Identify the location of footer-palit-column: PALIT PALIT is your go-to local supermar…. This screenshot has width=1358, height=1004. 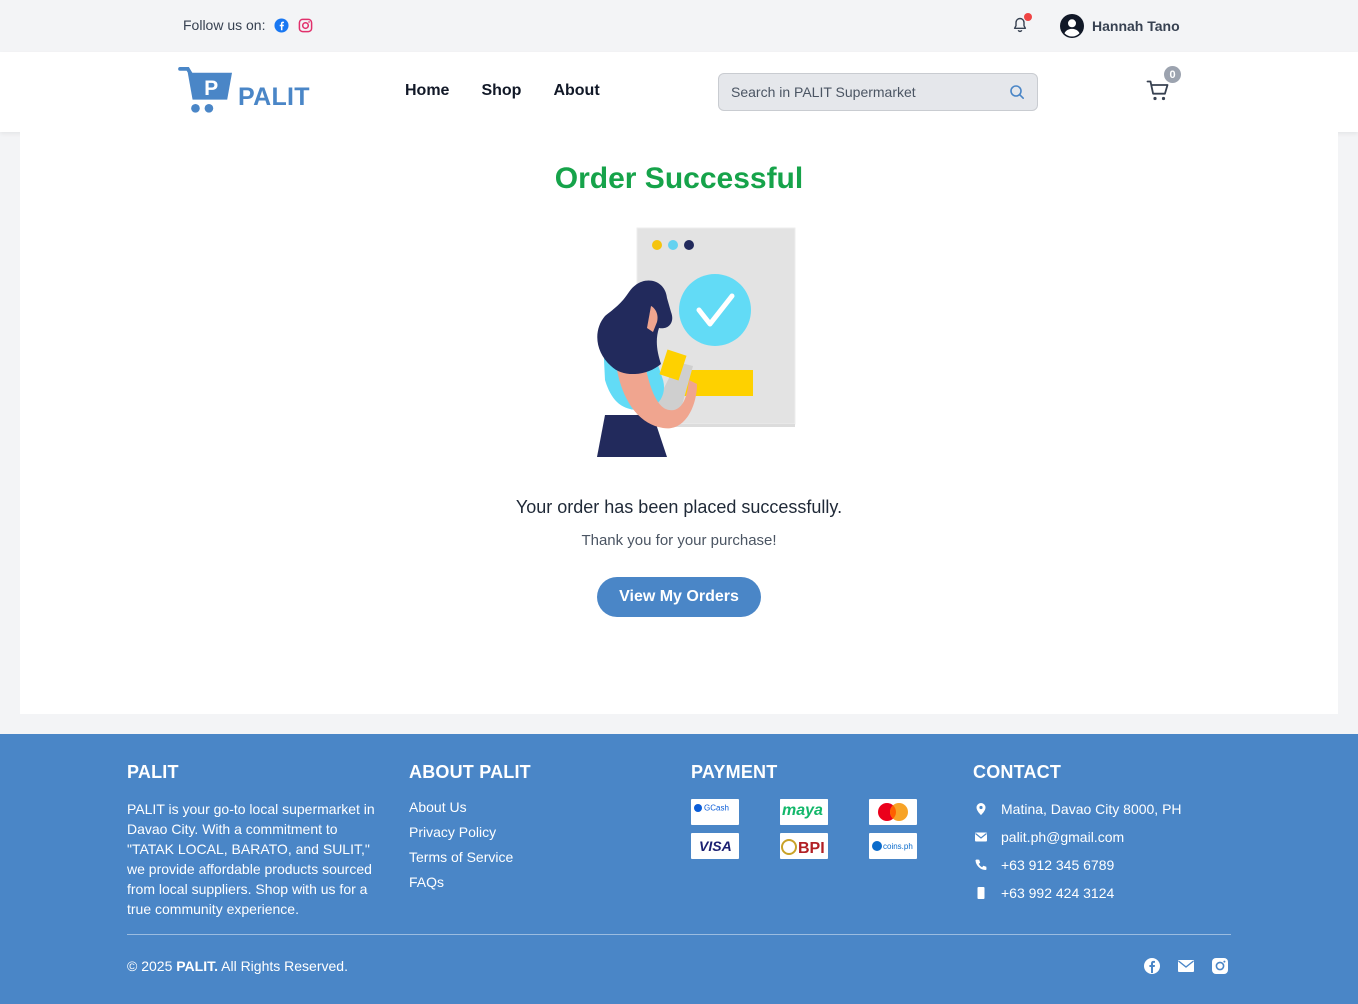
(253, 840).